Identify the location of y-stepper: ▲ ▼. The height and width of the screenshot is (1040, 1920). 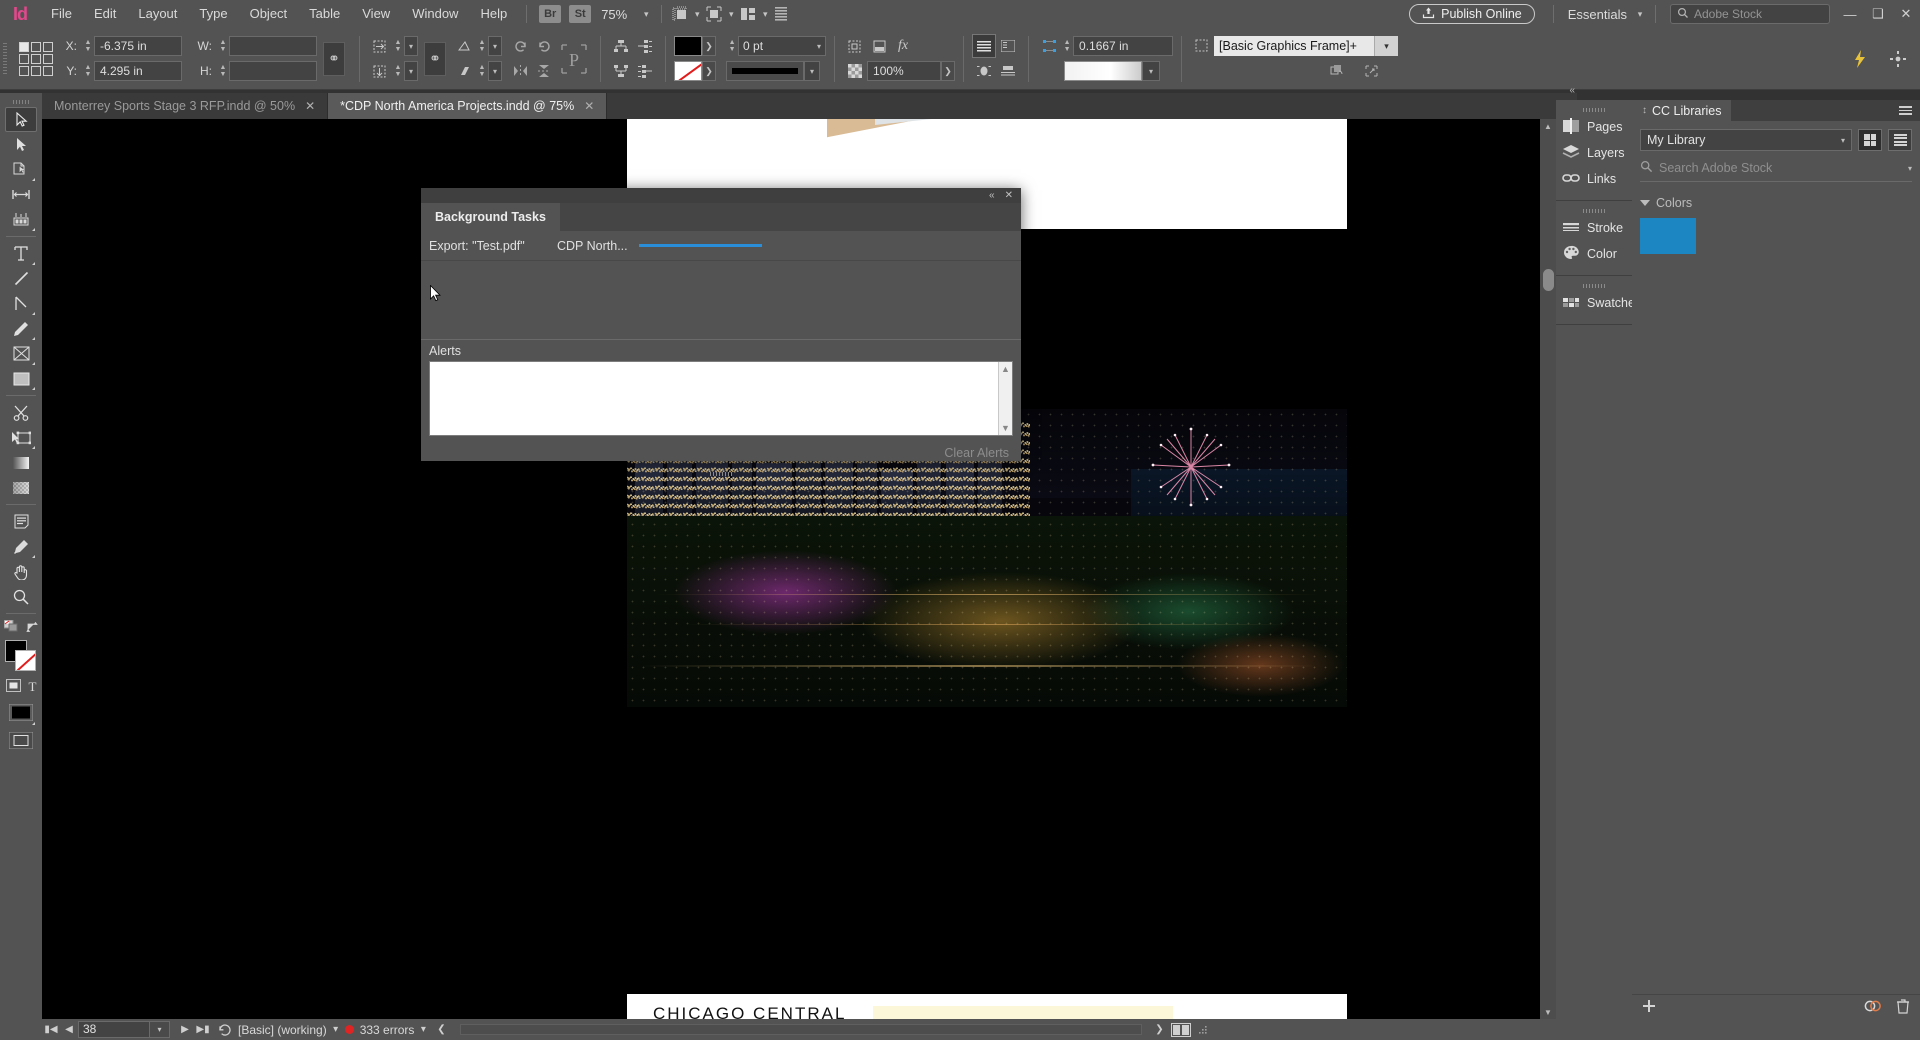
(88, 71).